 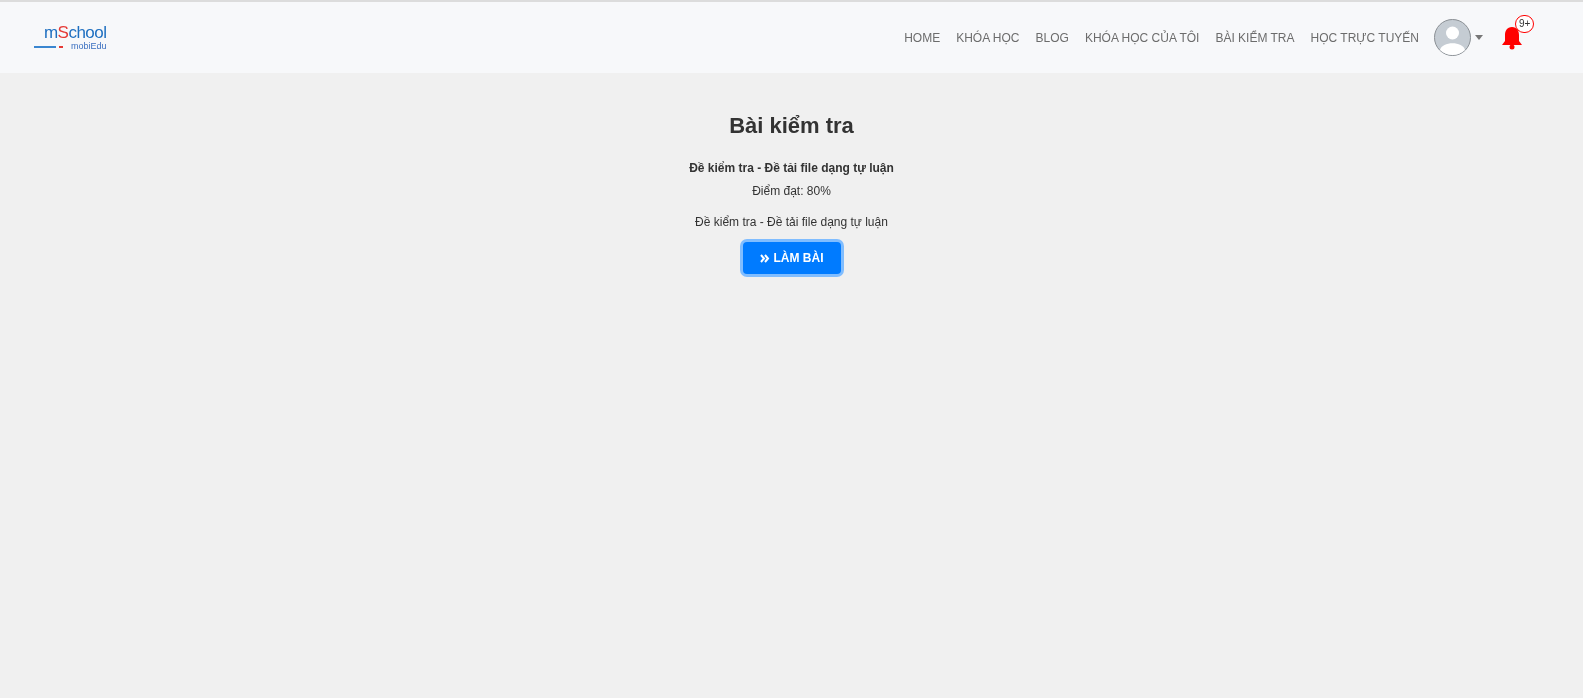 I want to click on notification-badge: 9+, so click(x=1525, y=23).